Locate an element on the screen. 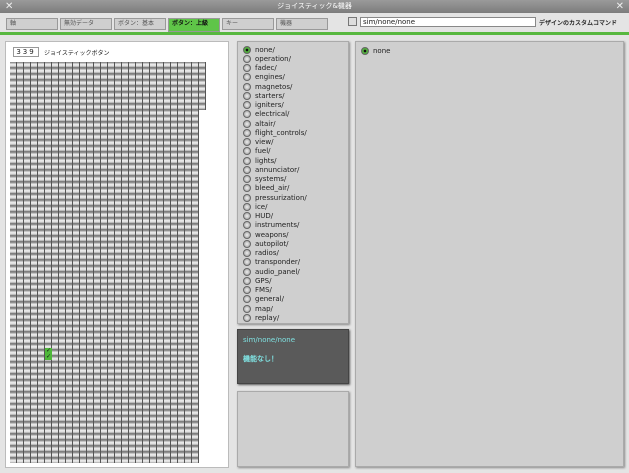  category-item: FMS/ is located at coordinates (257, 290).